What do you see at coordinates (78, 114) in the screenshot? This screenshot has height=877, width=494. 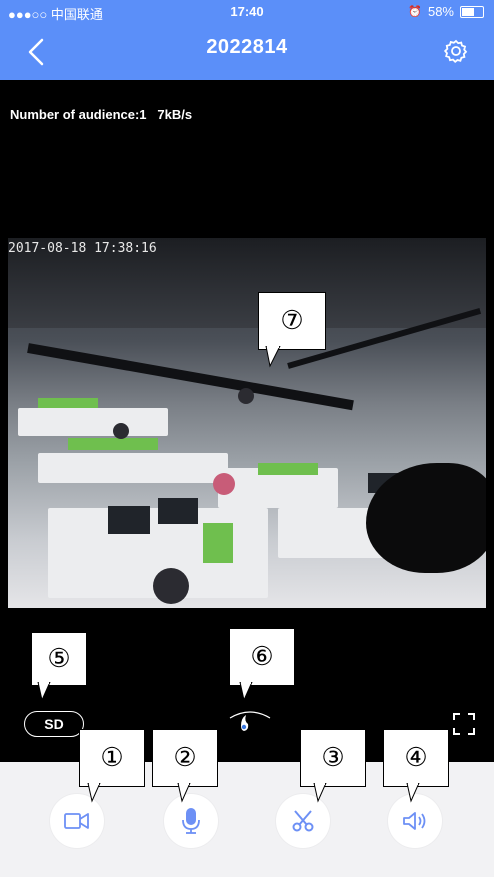 I see `audience-count: Number of audience:1` at bounding box center [78, 114].